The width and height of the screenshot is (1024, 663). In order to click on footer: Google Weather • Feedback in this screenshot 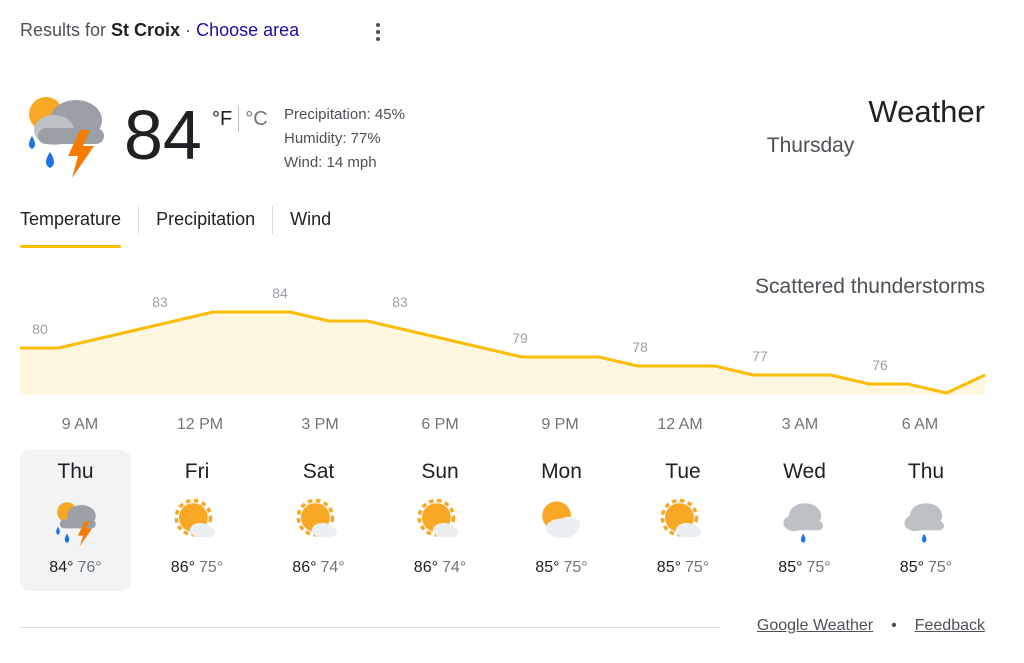, I will do `click(871, 626)`.